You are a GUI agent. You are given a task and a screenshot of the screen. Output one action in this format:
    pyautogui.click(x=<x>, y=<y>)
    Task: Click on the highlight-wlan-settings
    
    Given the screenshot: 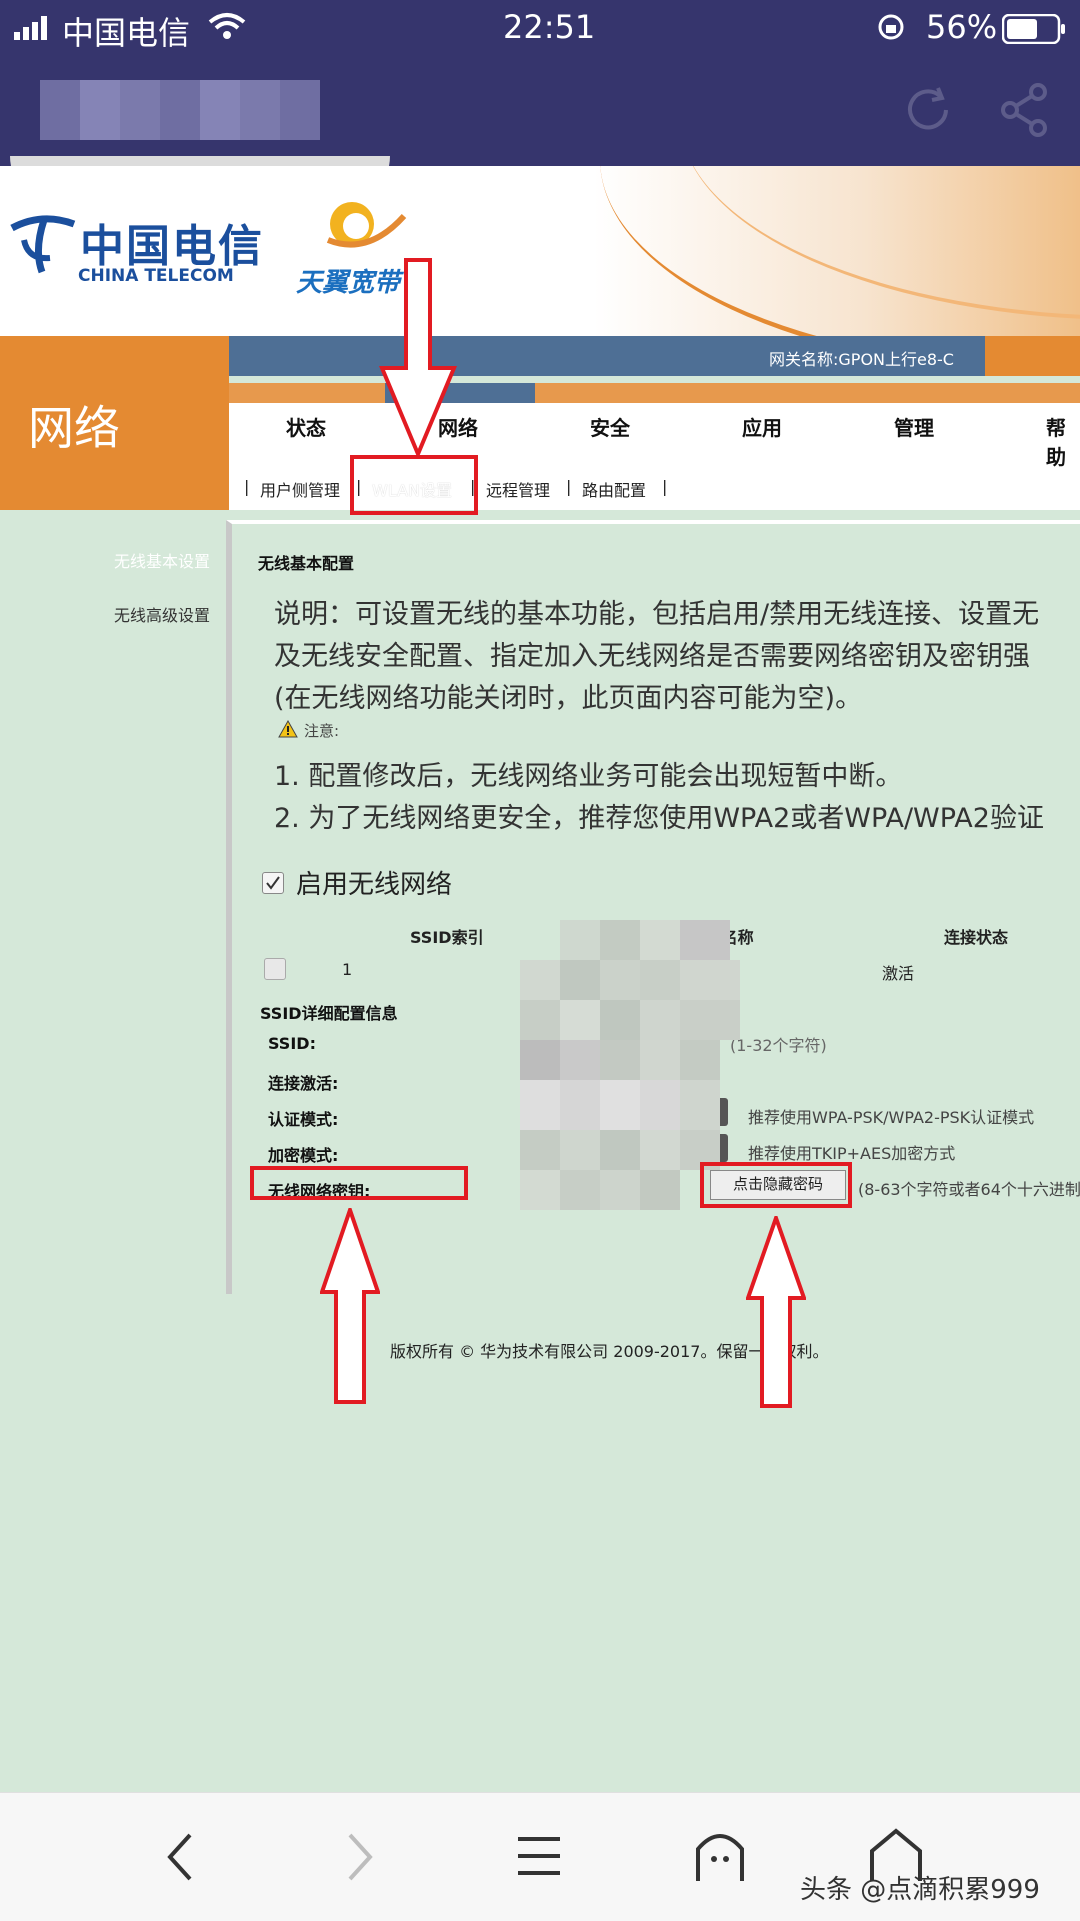 What is the action you would take?
    pyautogui.click(x=414, y=485)
    